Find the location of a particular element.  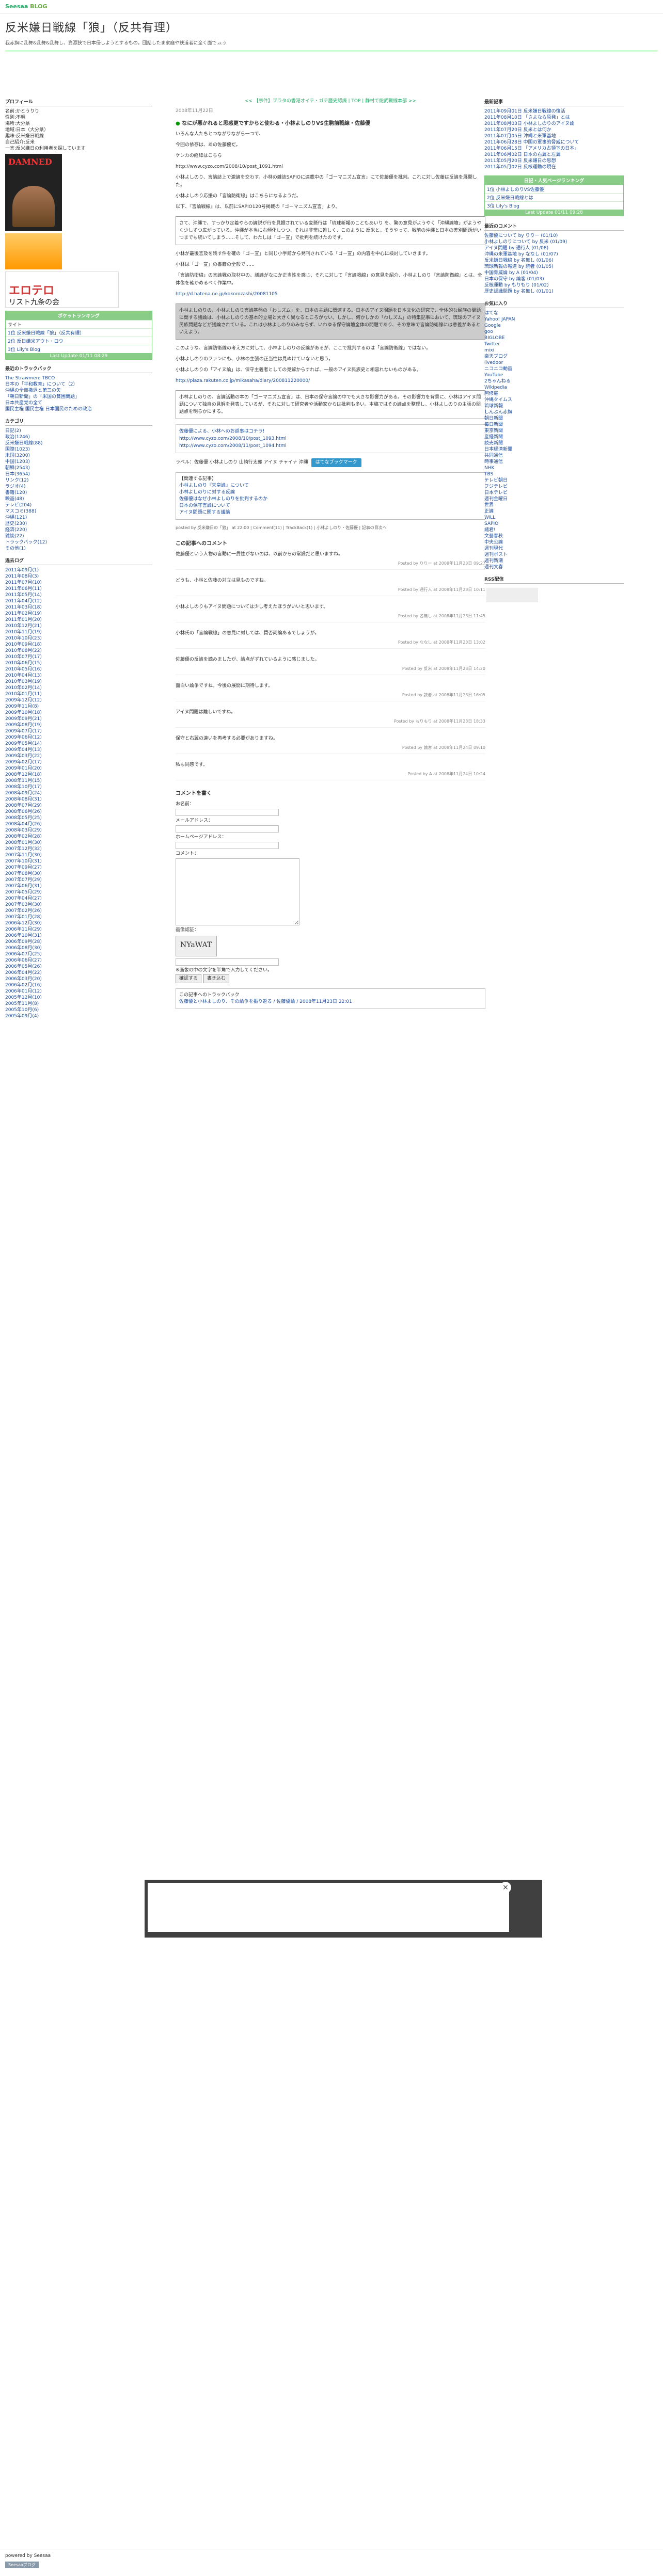

favorite-item: 時事通信 is located at coordinates (554, 462).